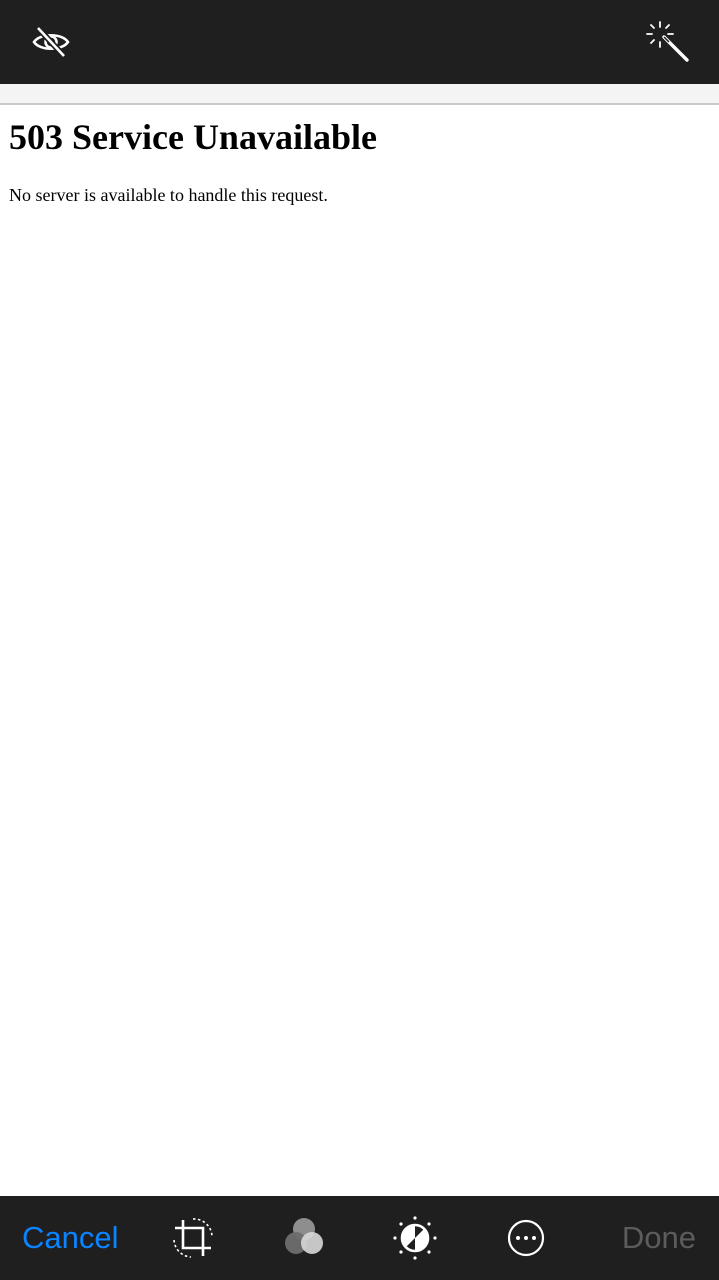 This screenshot has height=1280, width=719. Describe the element at coordinates (359, 1238) in the screenshot. I see `bottom-toolbar: Cancel Done` at that location.